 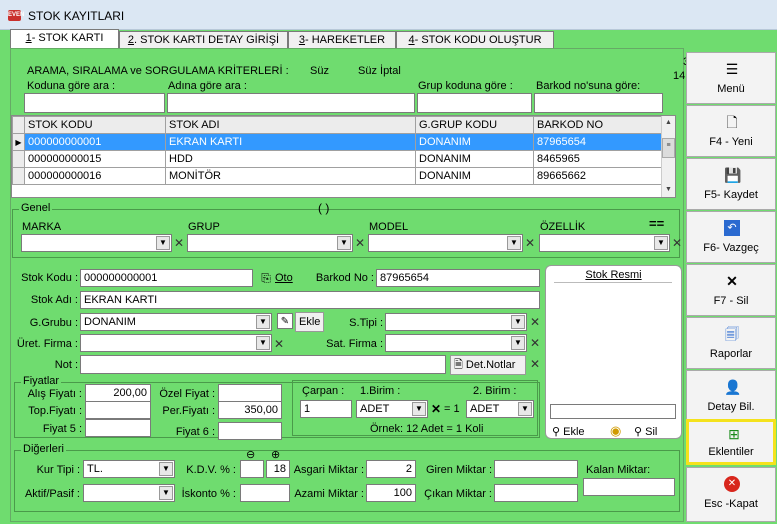 What do you see at coordinates (319, 71) in the screenshot?
I see `filter-link: Süz` at bounding box center [319, 71].